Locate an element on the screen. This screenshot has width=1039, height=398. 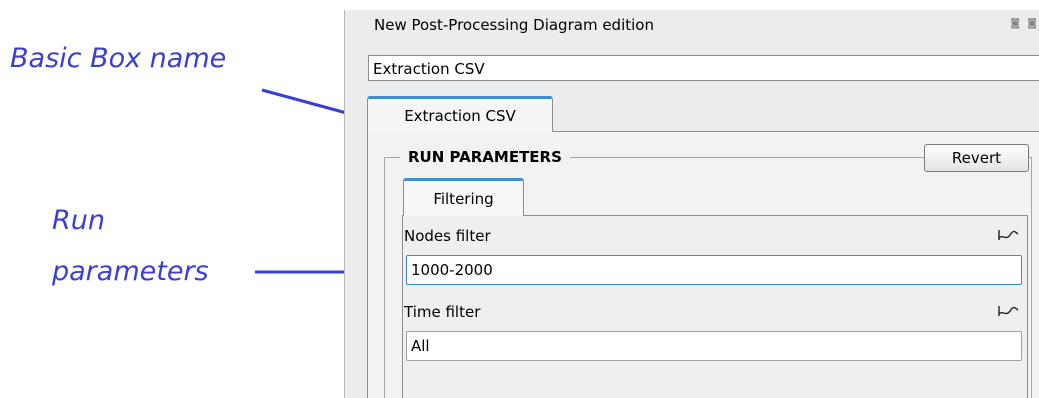
time-filter-input: All is located at coordinates (714, 346).